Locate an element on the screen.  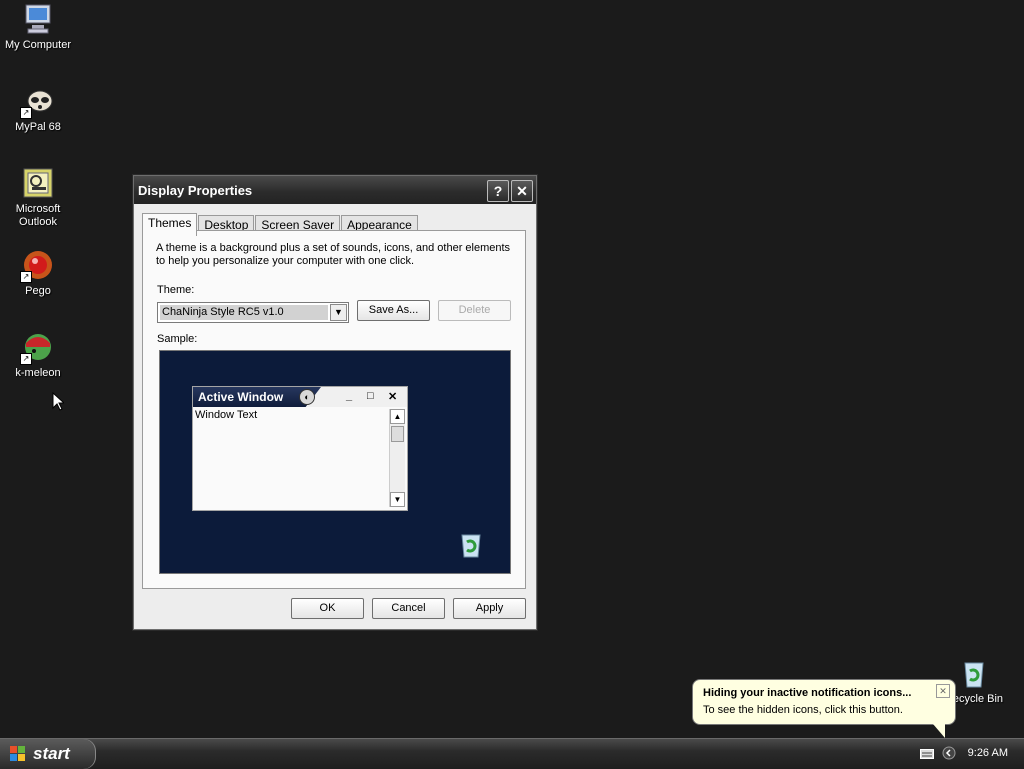
desktop-icon-mypal: ↗ MyPal 68 is located at coordinates (38, 109).